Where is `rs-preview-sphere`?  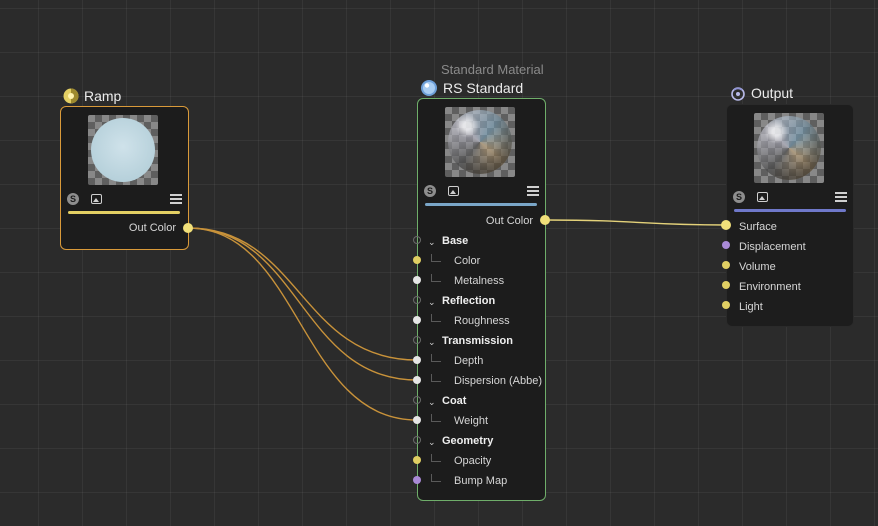
rs-preview-sphere is located at coordinates (480, 142).